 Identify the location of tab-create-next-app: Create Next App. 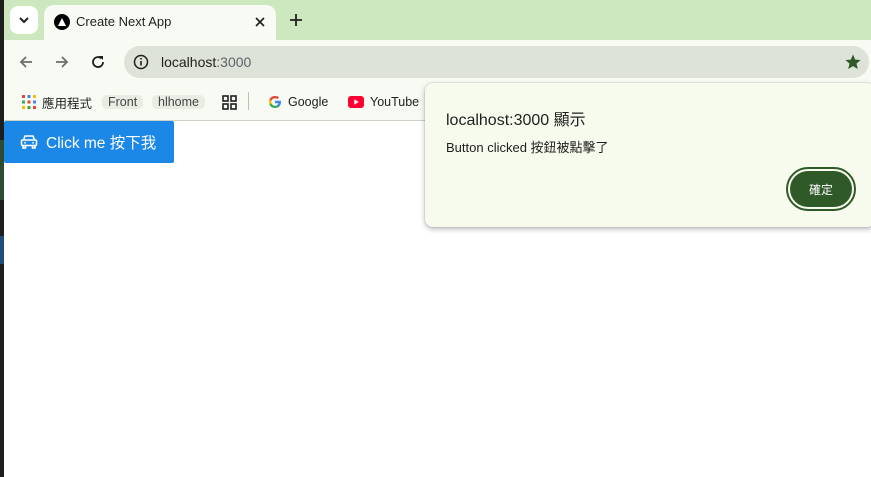
(160, 22).